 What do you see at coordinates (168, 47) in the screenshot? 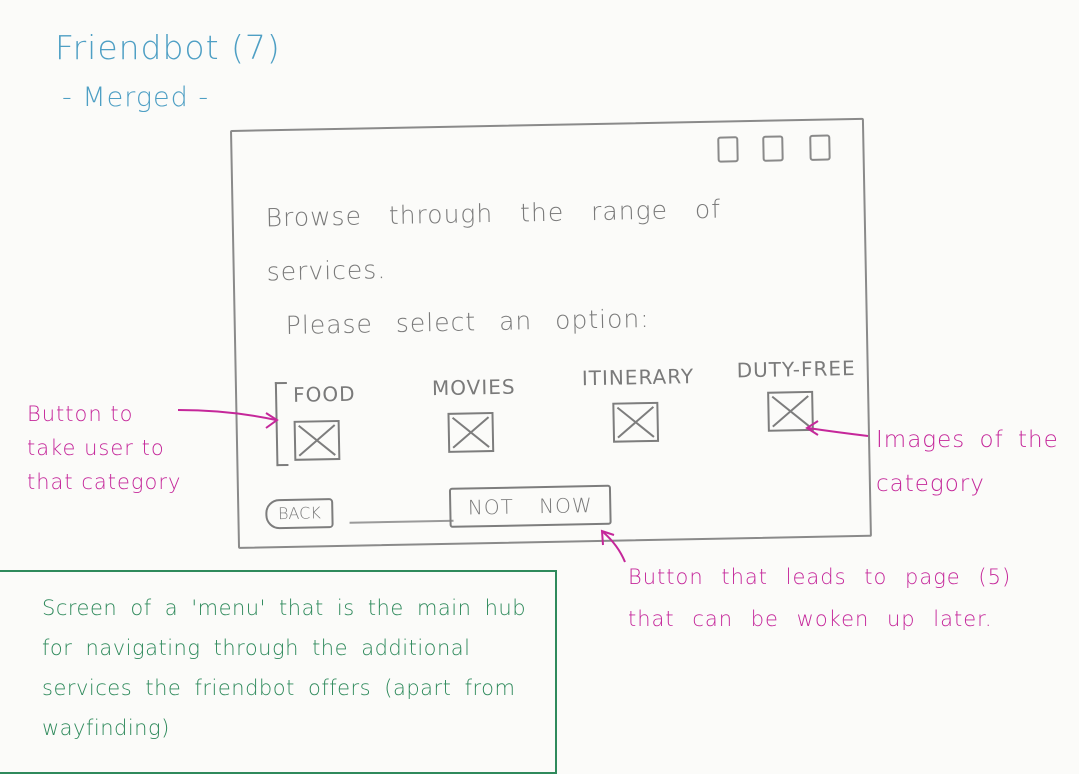
I see `sketch-title: Friendbot (7)` at bounding box center [168, 47].